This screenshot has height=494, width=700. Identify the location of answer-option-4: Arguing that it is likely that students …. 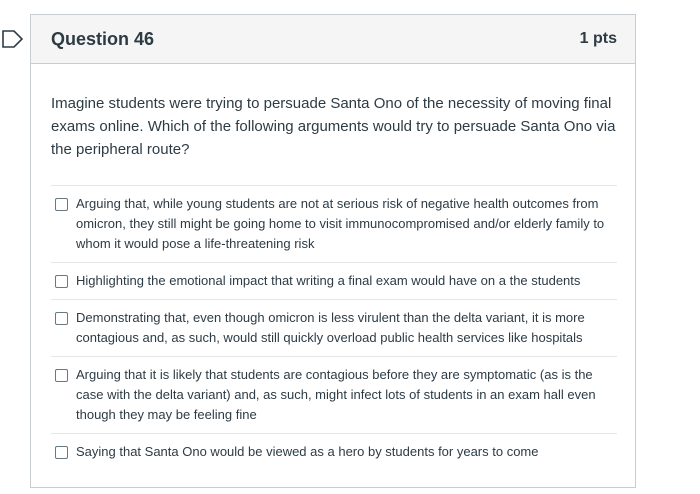
(334, 394).